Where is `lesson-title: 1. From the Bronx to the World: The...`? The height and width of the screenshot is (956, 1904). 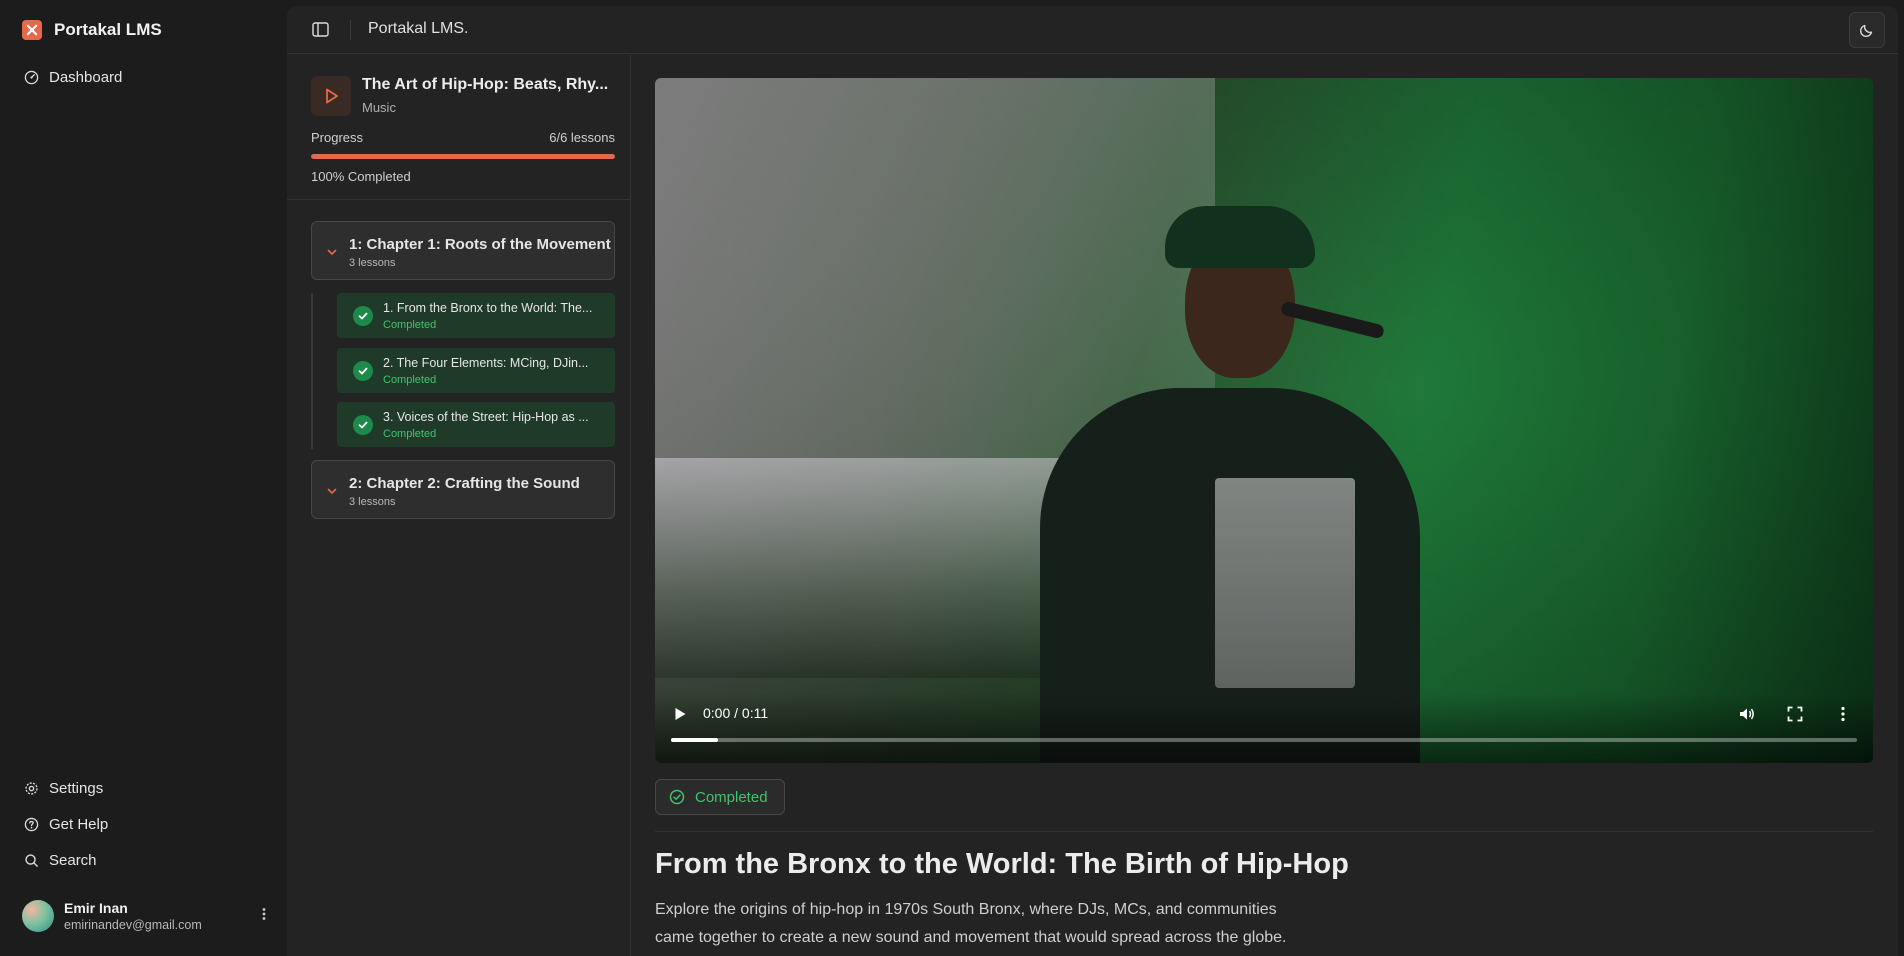 lesson-title: 1. From the Bronx to the World: The... is located at coordinates (488, 308).